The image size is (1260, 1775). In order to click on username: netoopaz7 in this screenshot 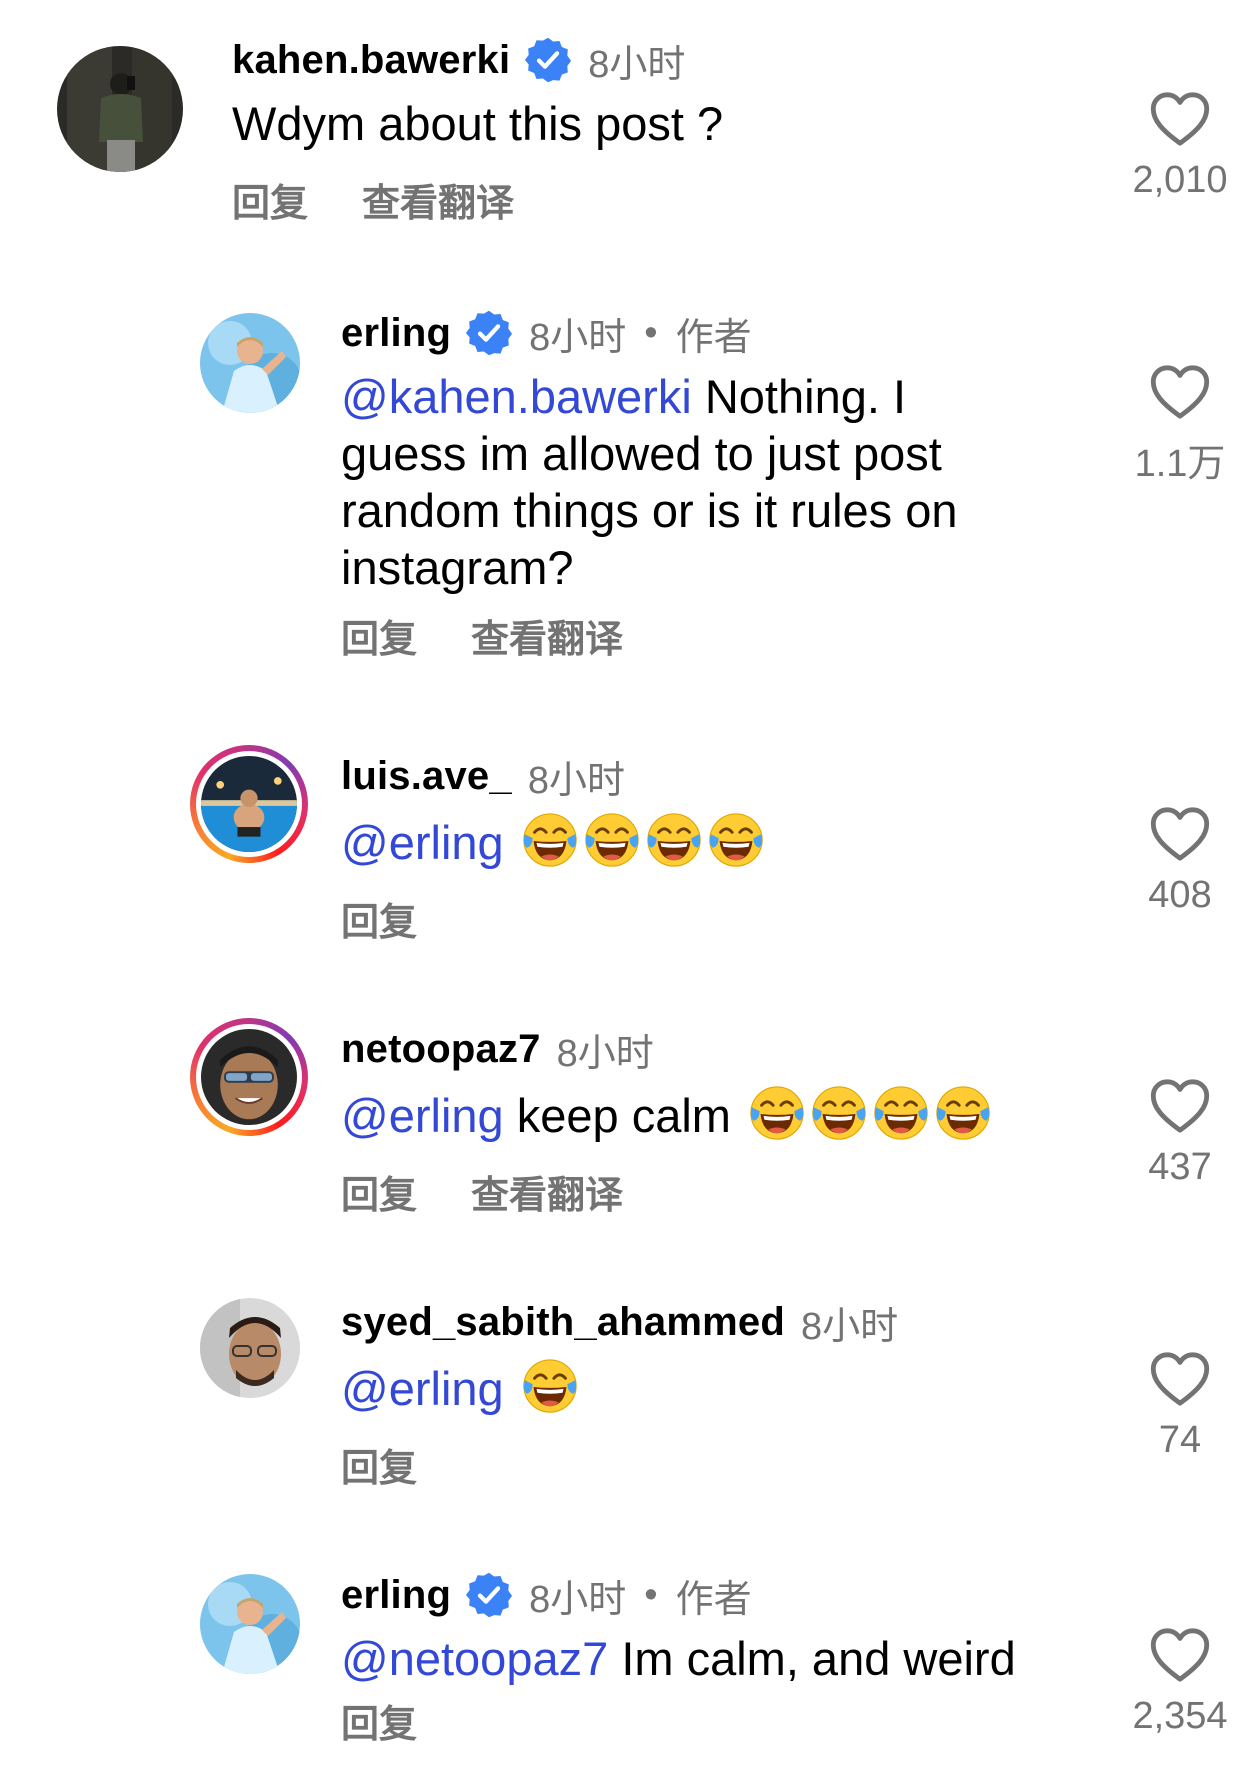, I will do `click(441, 1049)`.